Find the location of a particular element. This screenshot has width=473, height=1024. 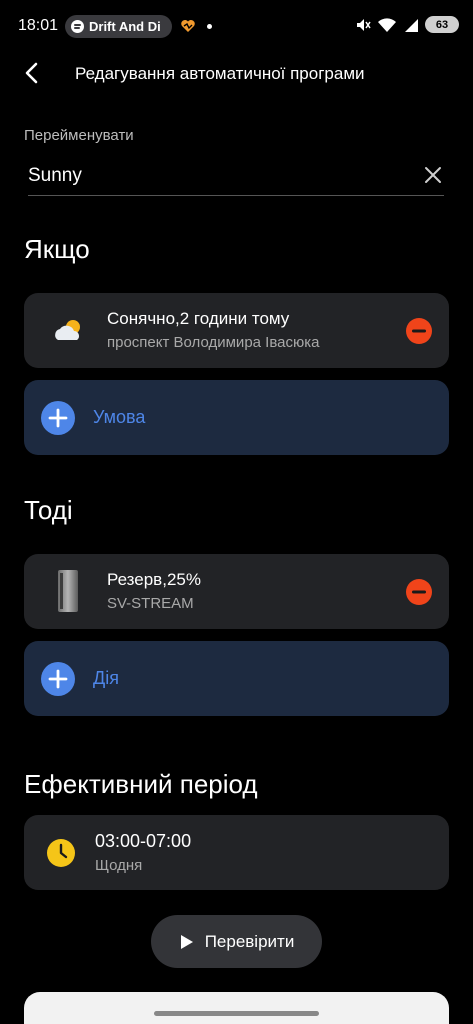

battery-indicator: 63 is located at coordinates (442, 24).